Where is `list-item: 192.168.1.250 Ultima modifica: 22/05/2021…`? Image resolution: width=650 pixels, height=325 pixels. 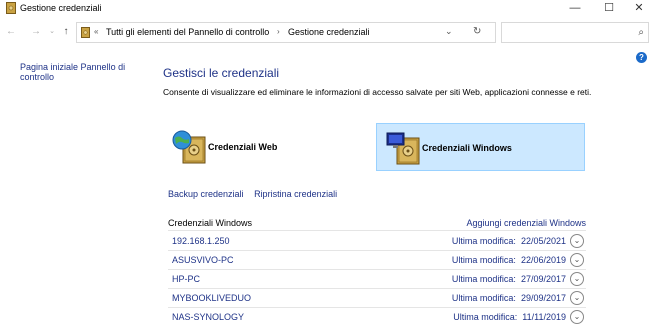
list-item: 192.168.1.250 Ultima modifica: 22/05/2021… is located at coordinates (377, 241).